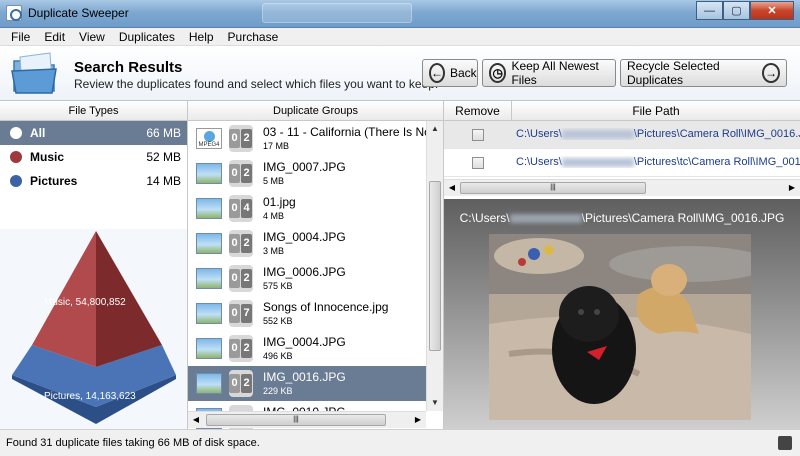 The height and width of the screenshot is (456, 800). I want to click on group-row: 02 IMG_0007.JPG 5 MB, so click(307, 173).